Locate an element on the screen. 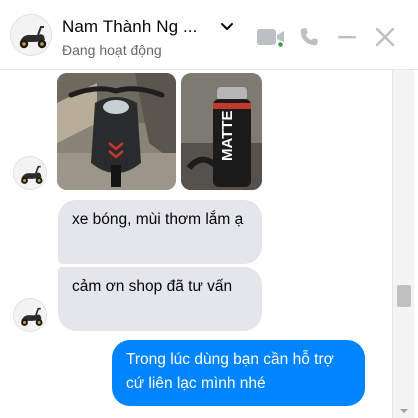 This screenshot has height=418, width=418. header-actions is located at coordinates (324, 37).